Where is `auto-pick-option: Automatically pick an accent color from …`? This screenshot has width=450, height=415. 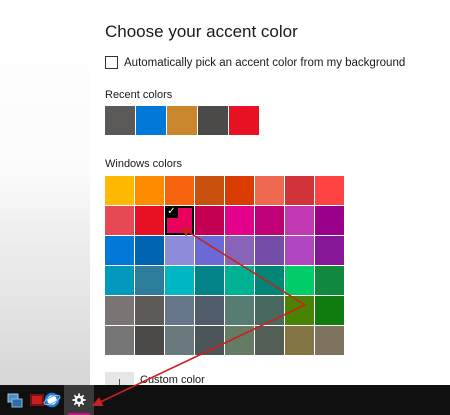 auto-pick-option: Automatically pick an accent color from … is located at coordinates (255, 62).